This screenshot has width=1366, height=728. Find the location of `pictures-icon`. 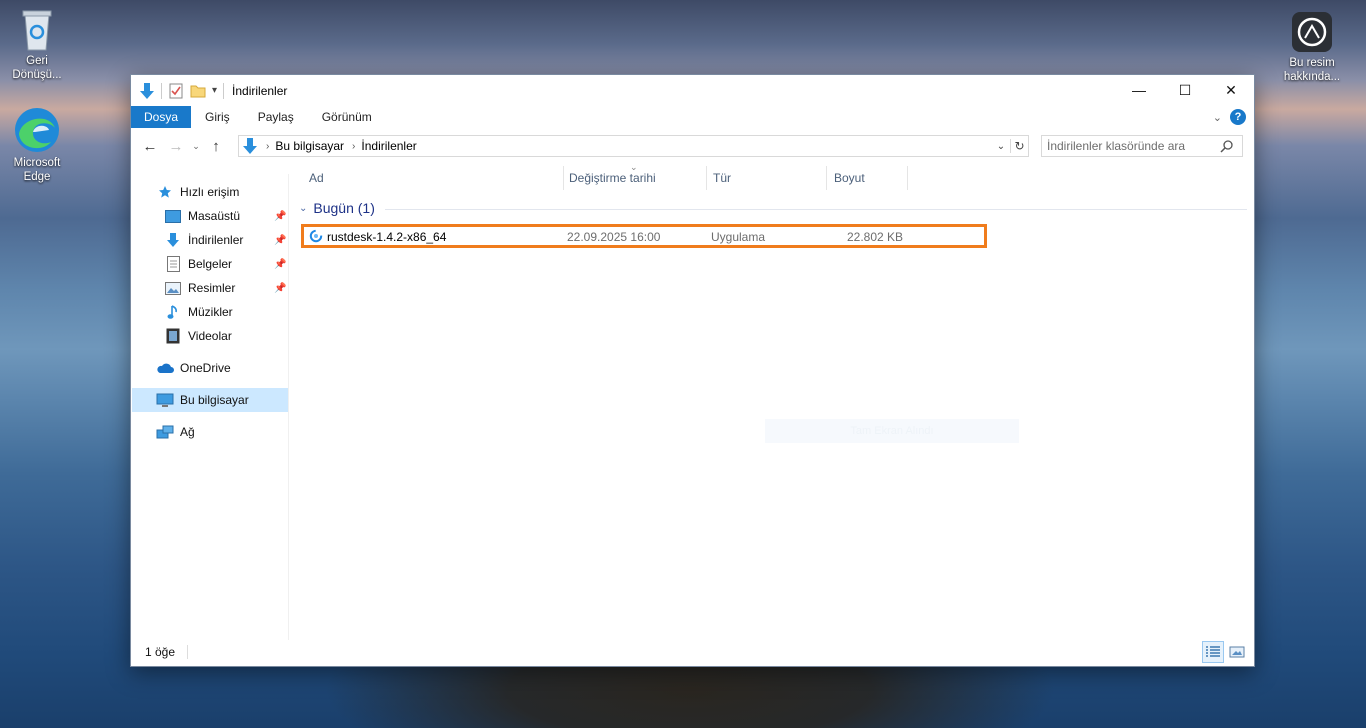

pictures-icon is located at coordinates (173, 288).